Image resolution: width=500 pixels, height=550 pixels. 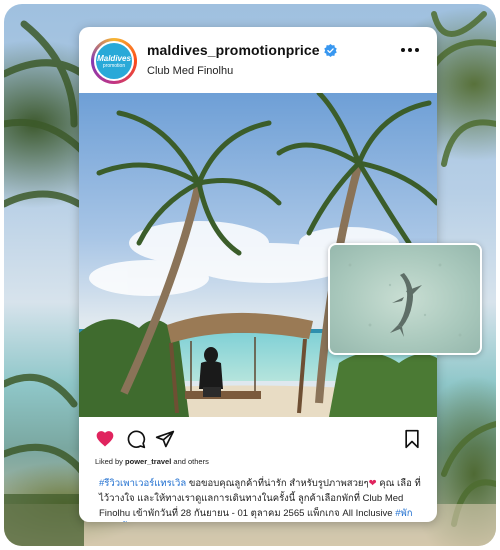 What do you see at coordinates (109, 461) in the screenshot?
I see `liked-by-prefix: Liked by` at bounding box center [109, 461].